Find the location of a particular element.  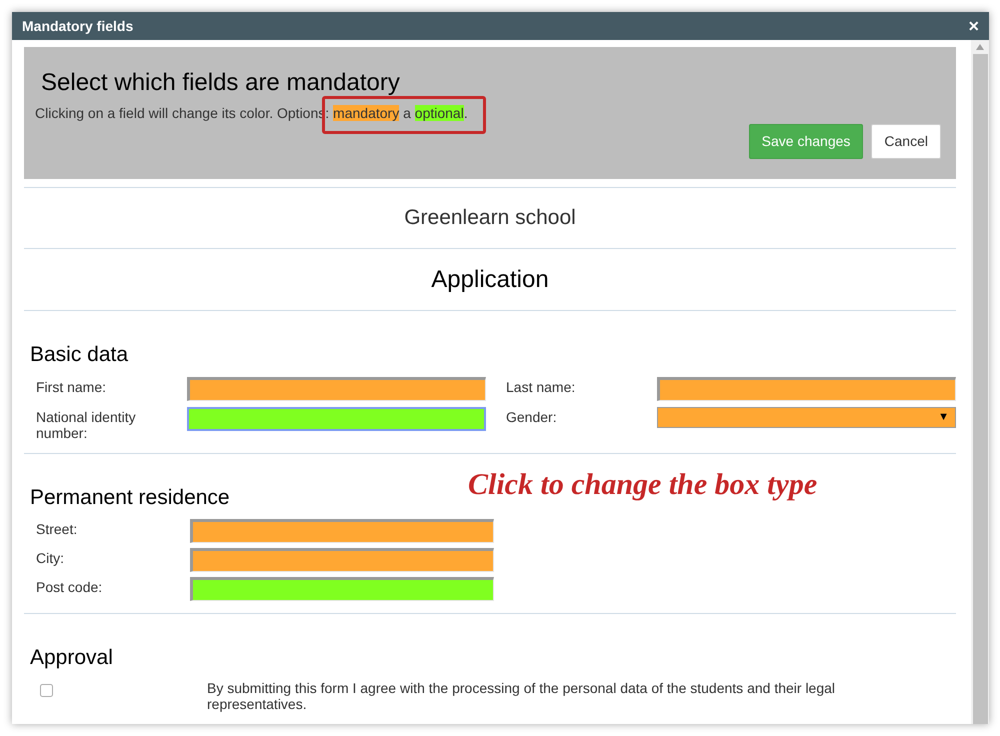

field-label: City: is located at coordinates (50, 557).